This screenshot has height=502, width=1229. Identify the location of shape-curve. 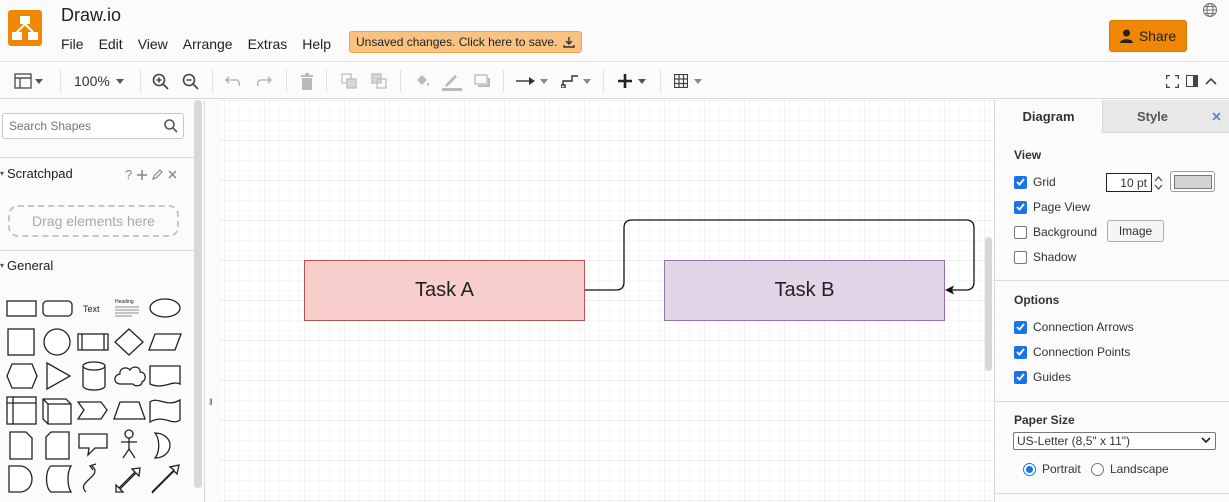
(89, 478).